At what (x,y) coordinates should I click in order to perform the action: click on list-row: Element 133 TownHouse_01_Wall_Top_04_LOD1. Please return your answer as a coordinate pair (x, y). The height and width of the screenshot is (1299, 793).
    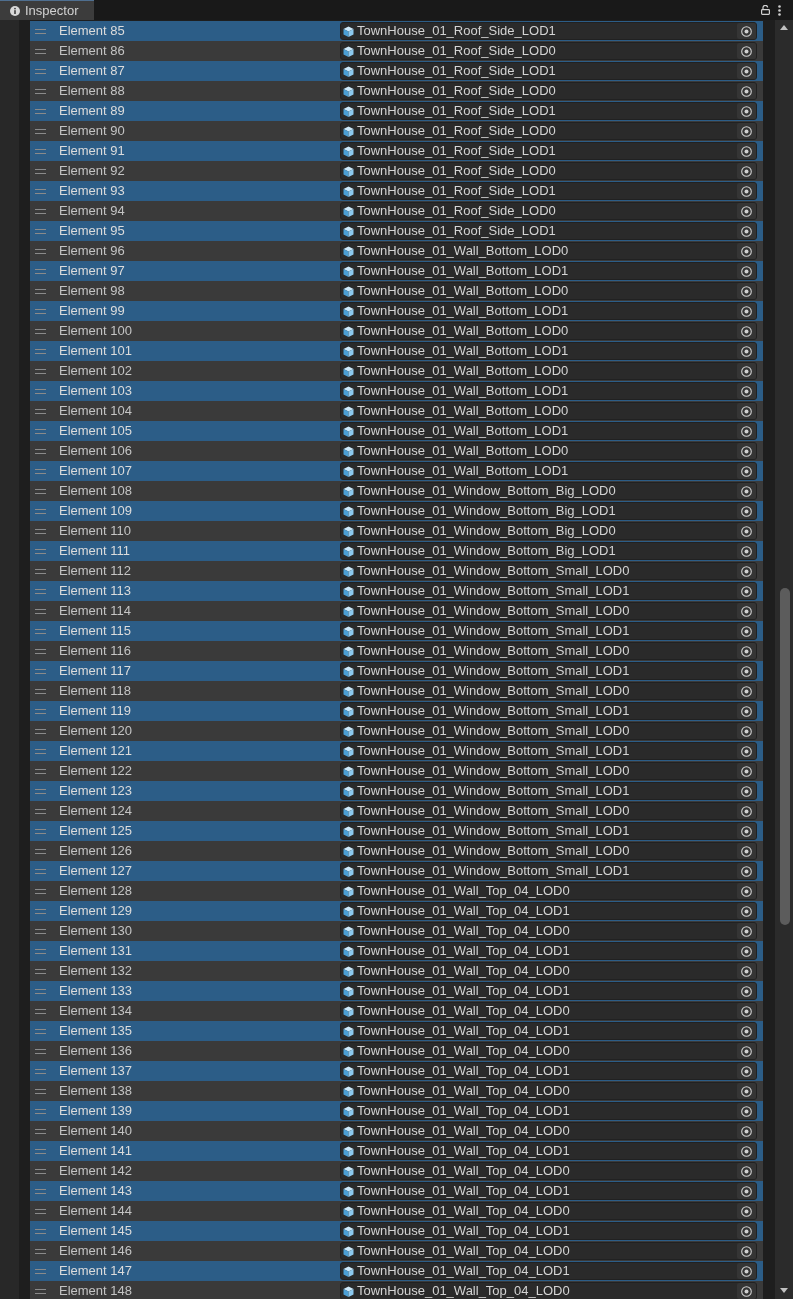
    Looking at the image, I should click on (396, 991).